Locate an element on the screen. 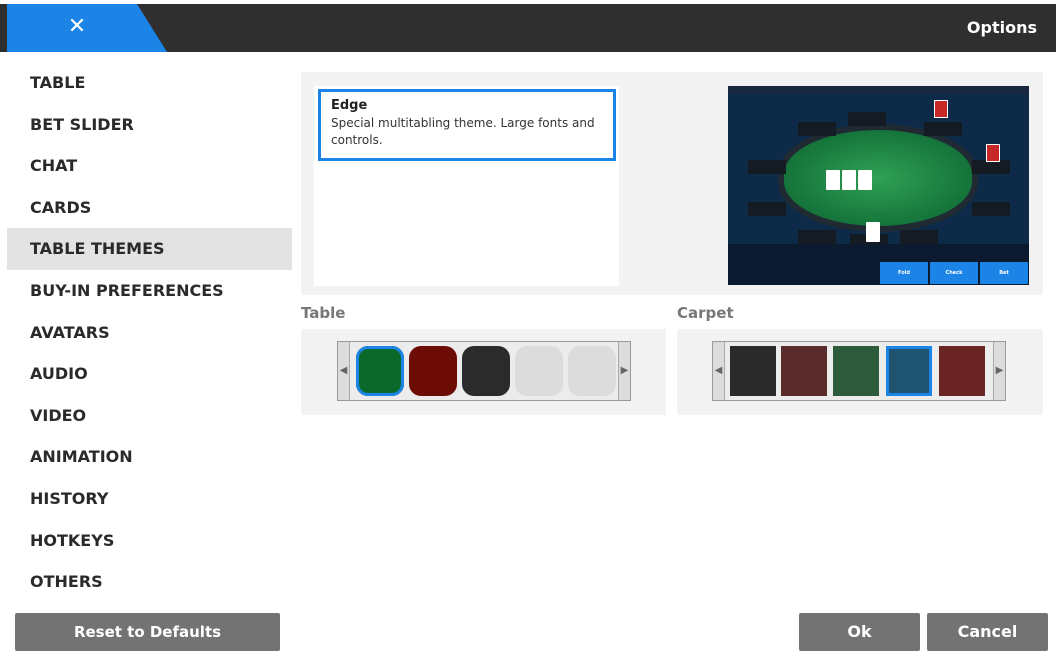 The image size is (1056, 654). carpet-picker-panel: ◀ ▶ is located at coordinates (860, 372).